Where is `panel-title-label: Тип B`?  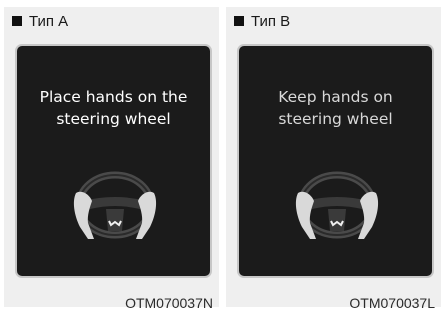 panel-title-label: Тип B is located at coordinates (271, 21).